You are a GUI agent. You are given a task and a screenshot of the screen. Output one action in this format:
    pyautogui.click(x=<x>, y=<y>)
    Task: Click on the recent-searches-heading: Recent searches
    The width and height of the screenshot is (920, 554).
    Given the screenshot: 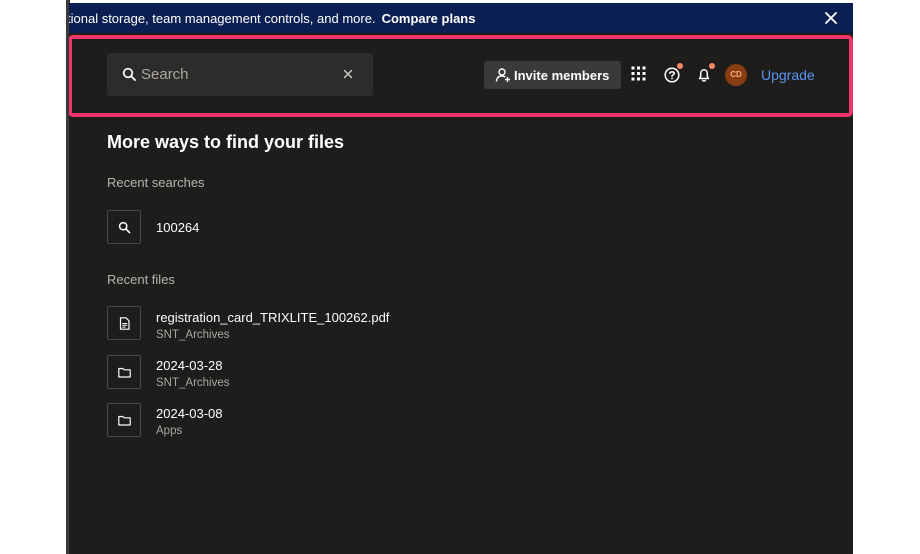 What is the action you would take?
    pyautogui.click(x=156, y=182)
    